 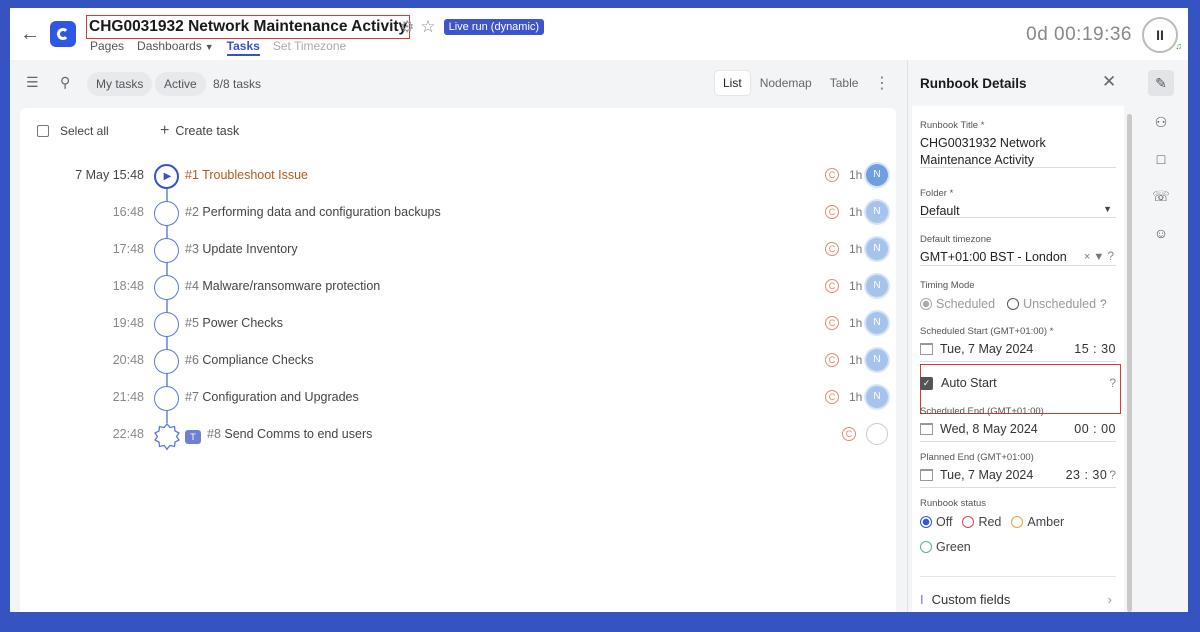 I want to click on radio-amber, so click(x=1017, y=522).